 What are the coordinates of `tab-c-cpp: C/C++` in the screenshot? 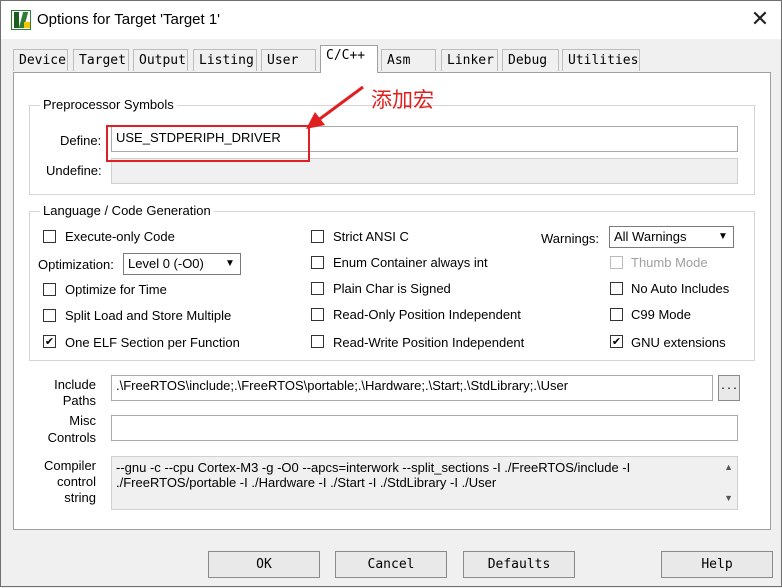 It's located at (349, 59).